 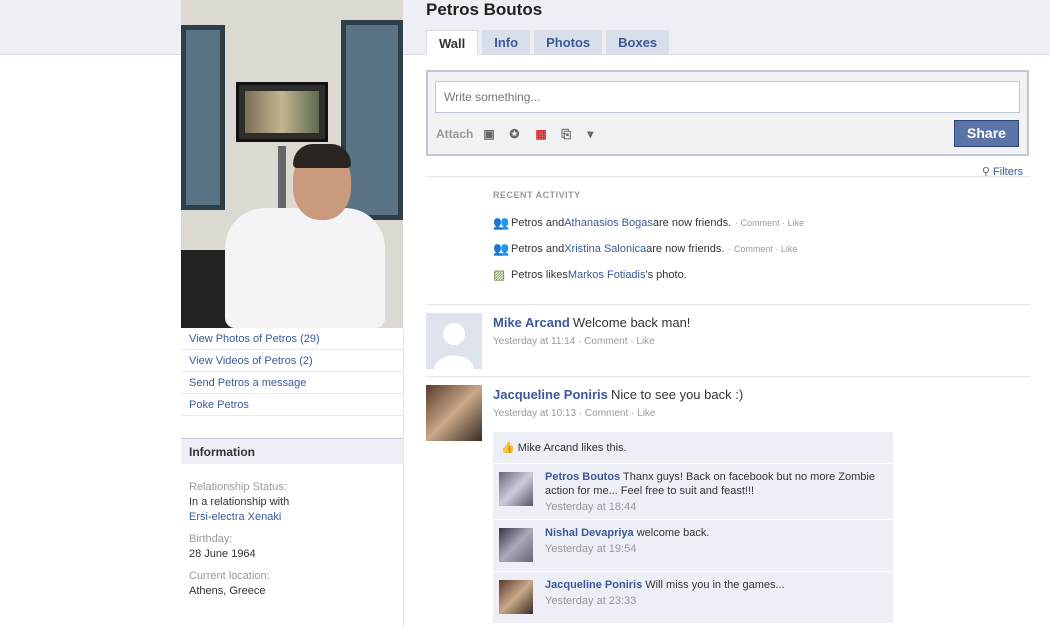 What do you see at coordinates (203, 117) in the screenshot?
I see `window-decoration` at bounding box center [203, 117].